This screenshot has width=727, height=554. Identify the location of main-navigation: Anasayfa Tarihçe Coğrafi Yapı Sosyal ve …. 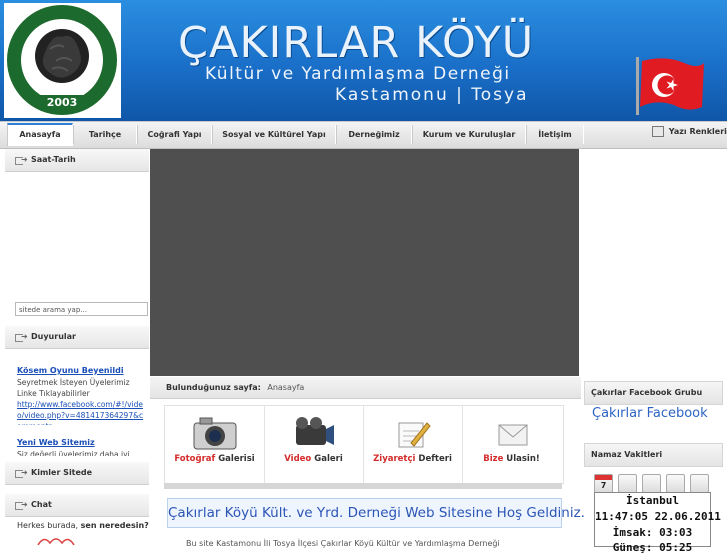
(363, 135).